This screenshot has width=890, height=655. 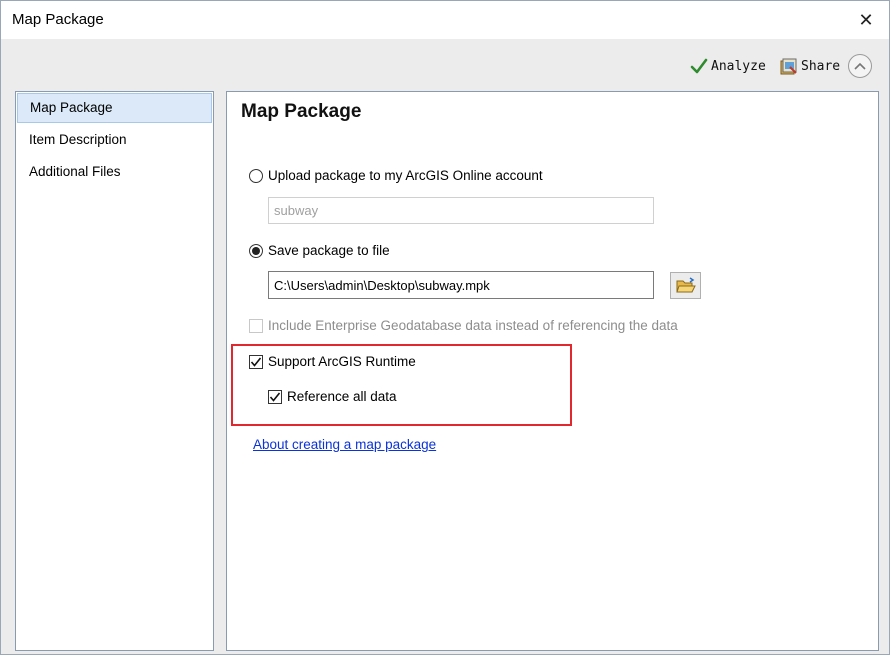 What do you see at coordinates (344, 444) in the screenshot?
I see `help-link: About creating a map package` at bounding box center [344, 444].